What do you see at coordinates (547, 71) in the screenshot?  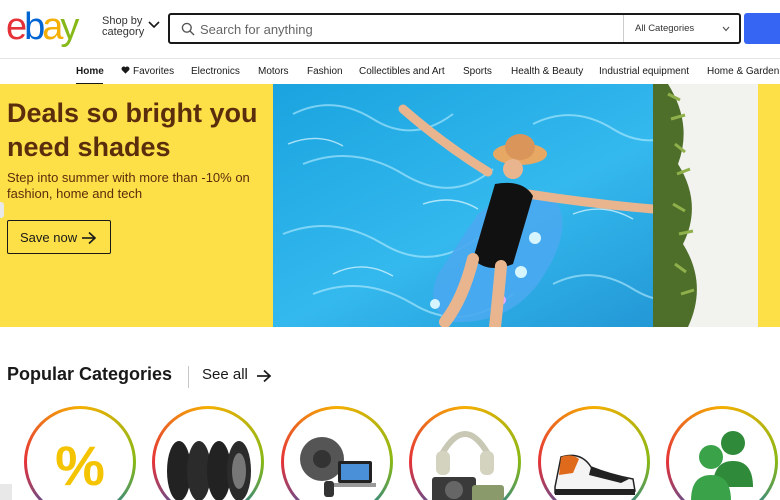 I see `nav-item-health-beauty: Health & Beauty` at bounding box center [547, 71].